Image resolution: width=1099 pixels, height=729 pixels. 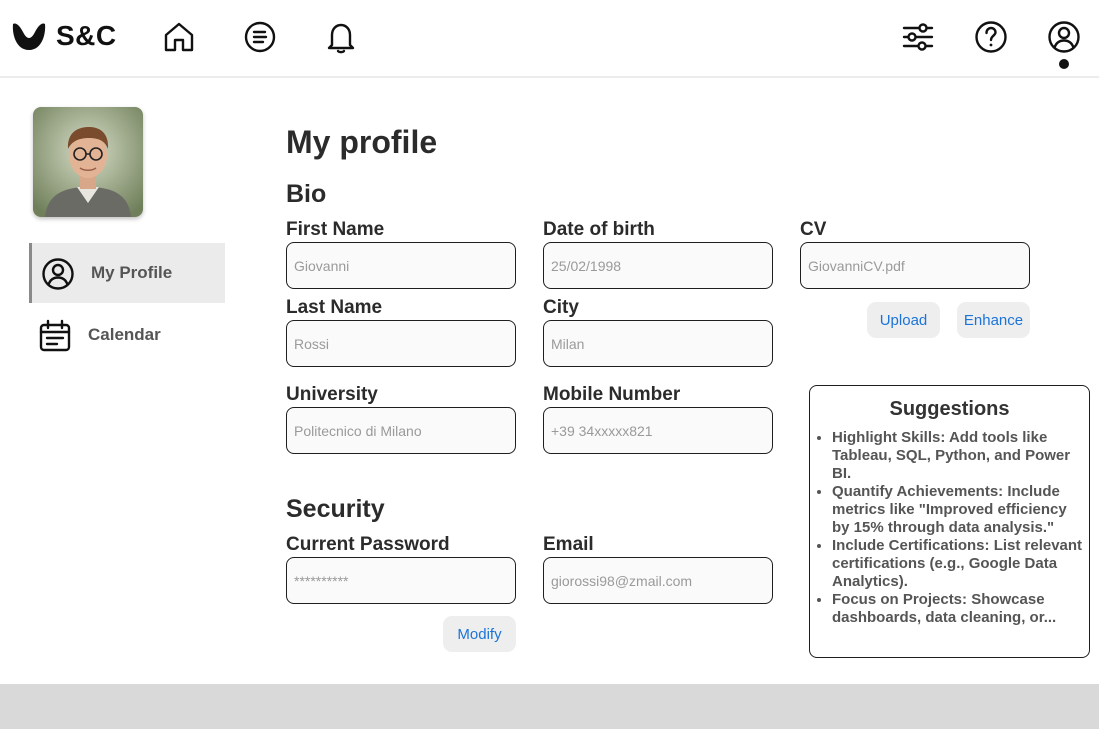 What do you see at coordinates (362, 142) in the screenshot?
I see `page-title: My profile` at bounding box center [362, 142].